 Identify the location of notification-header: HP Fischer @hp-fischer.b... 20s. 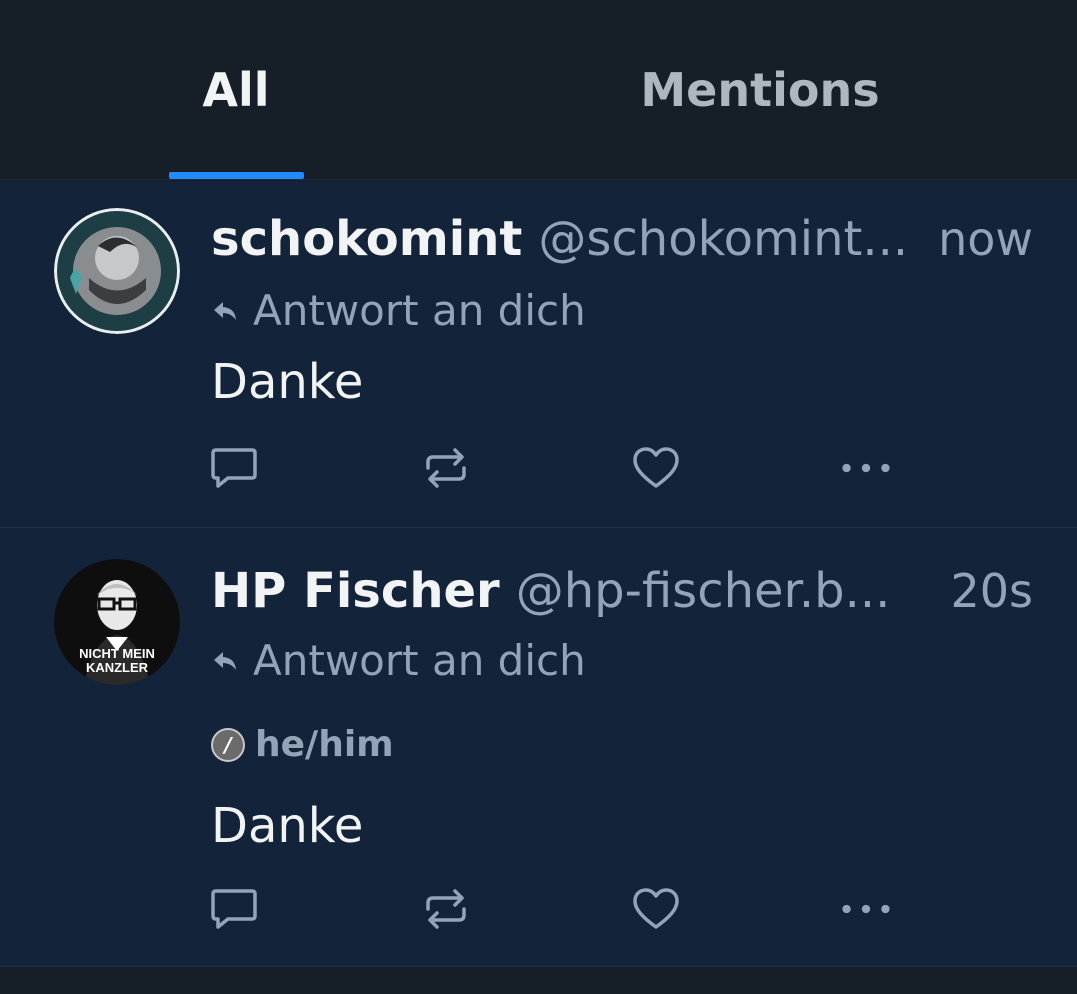
(622, 591).